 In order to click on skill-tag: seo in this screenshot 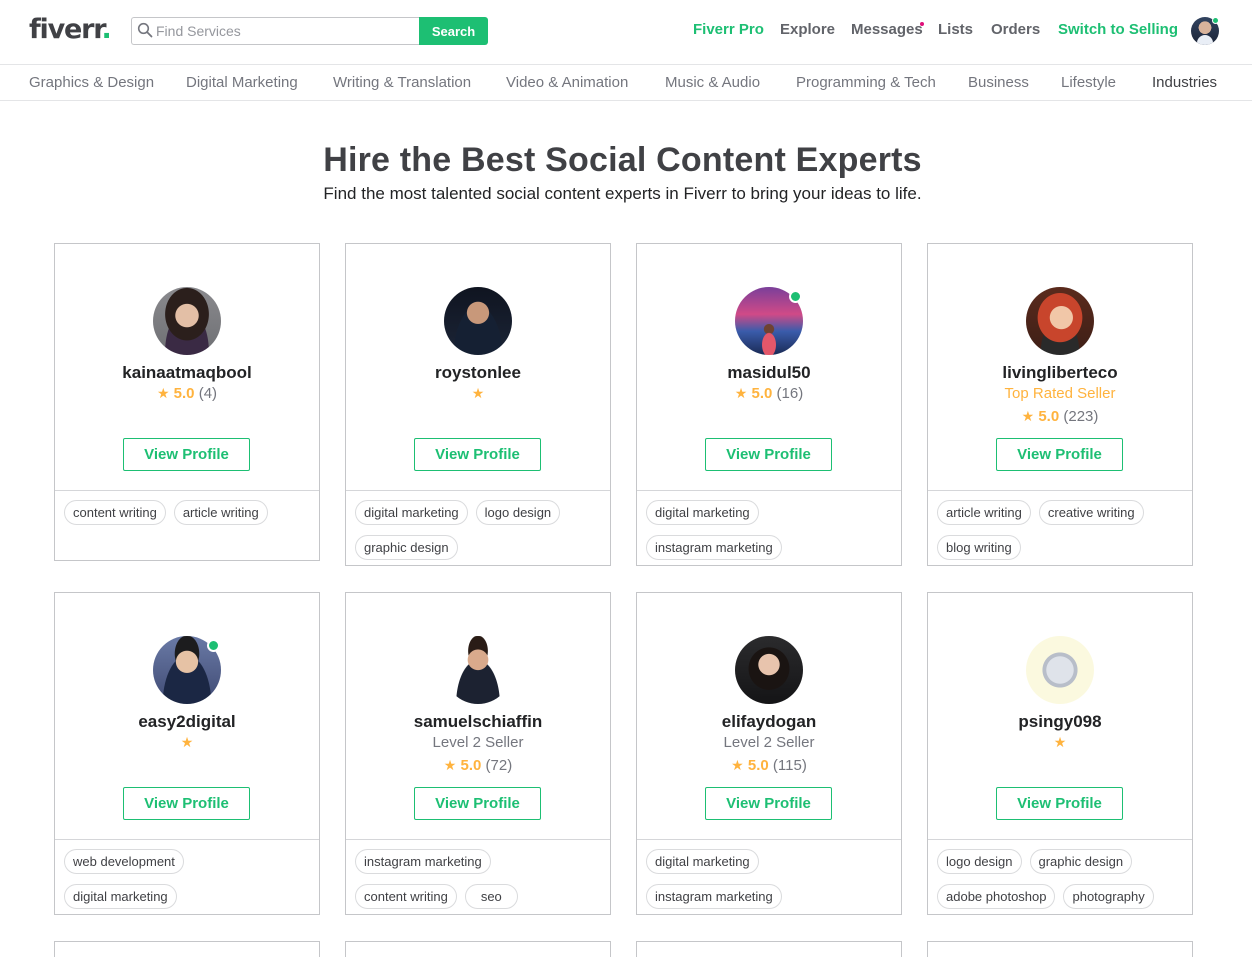, I will do `click(491, 896)`.